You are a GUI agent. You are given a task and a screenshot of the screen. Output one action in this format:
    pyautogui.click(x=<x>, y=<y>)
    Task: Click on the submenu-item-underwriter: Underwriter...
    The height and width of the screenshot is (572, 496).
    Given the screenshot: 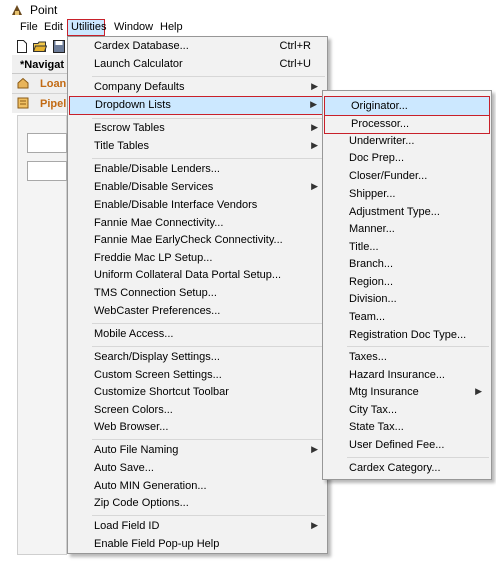 What is the action you would take?
    pyautogui.click(x=407, y=142)
    